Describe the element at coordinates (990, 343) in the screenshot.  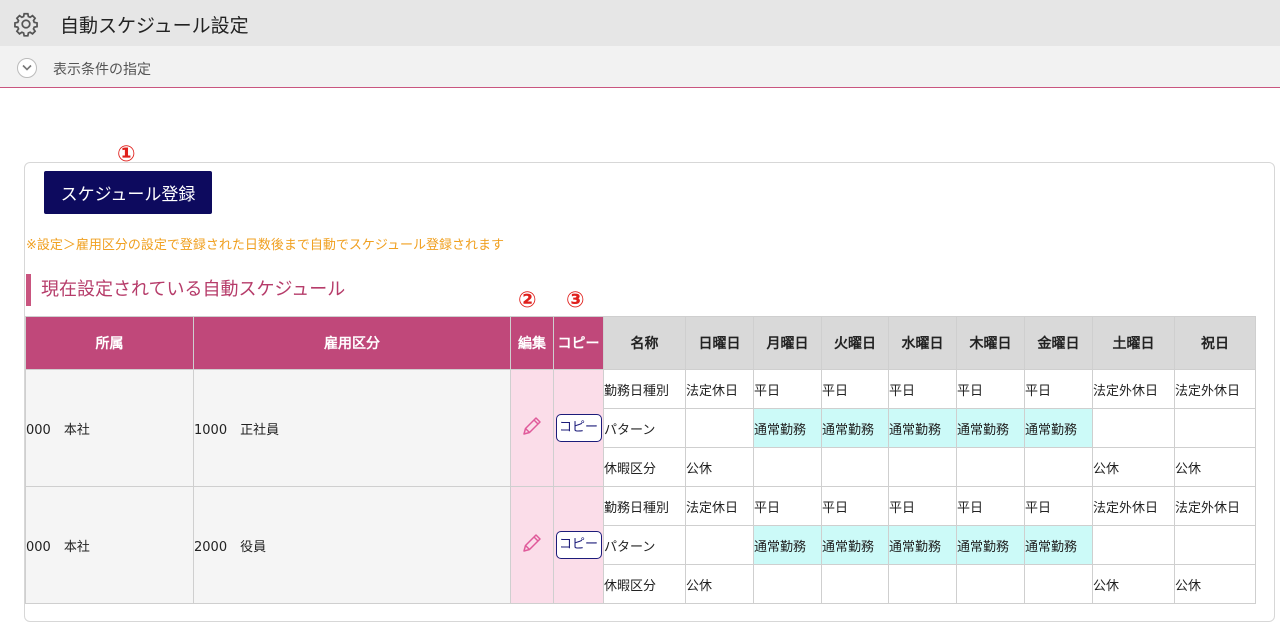
I see `header-thursday: 木曜日` at that location.